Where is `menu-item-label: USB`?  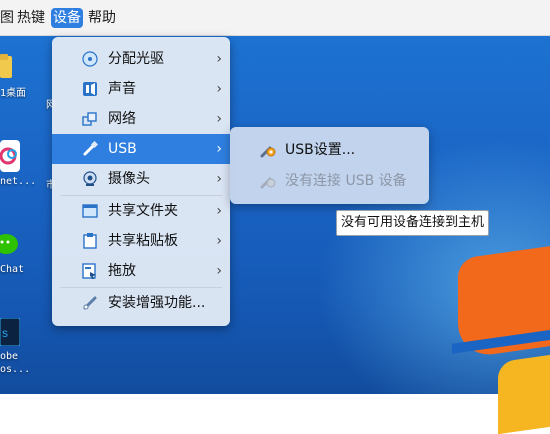 menu-item-label: USB is located at coordinates (122, 149).